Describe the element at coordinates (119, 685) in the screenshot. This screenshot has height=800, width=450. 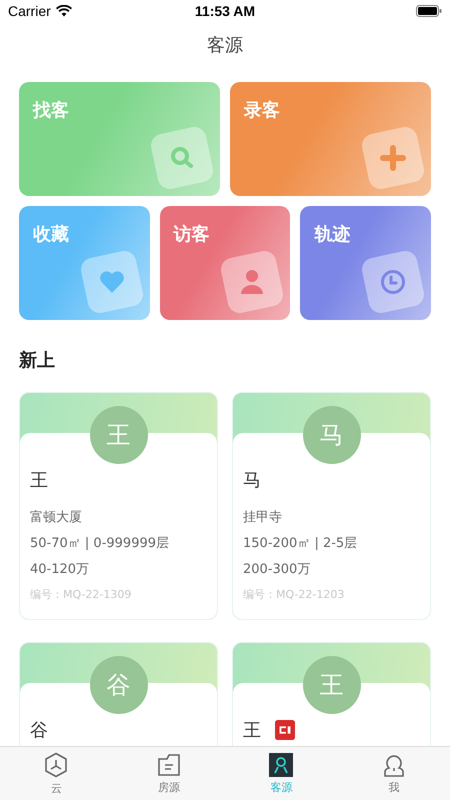
I see `avatar: 谷` at that location.